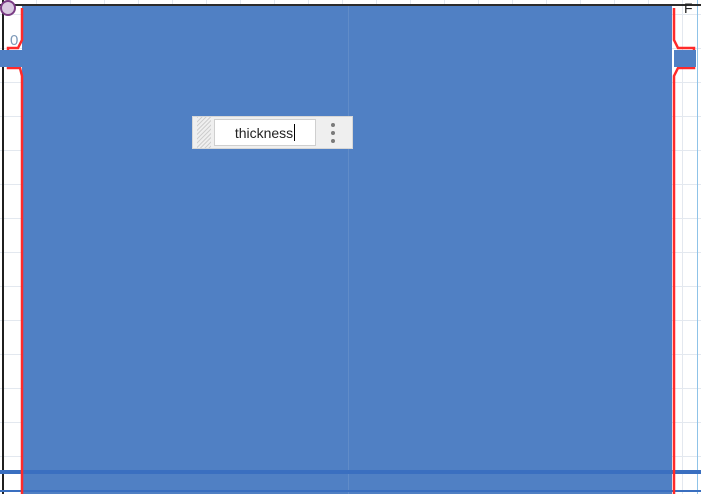 The height and width of the screenshot is (494, 701). Describe the element at coordinates (684, 251) in the screenshot. I see `profile-edge-right` at that location.